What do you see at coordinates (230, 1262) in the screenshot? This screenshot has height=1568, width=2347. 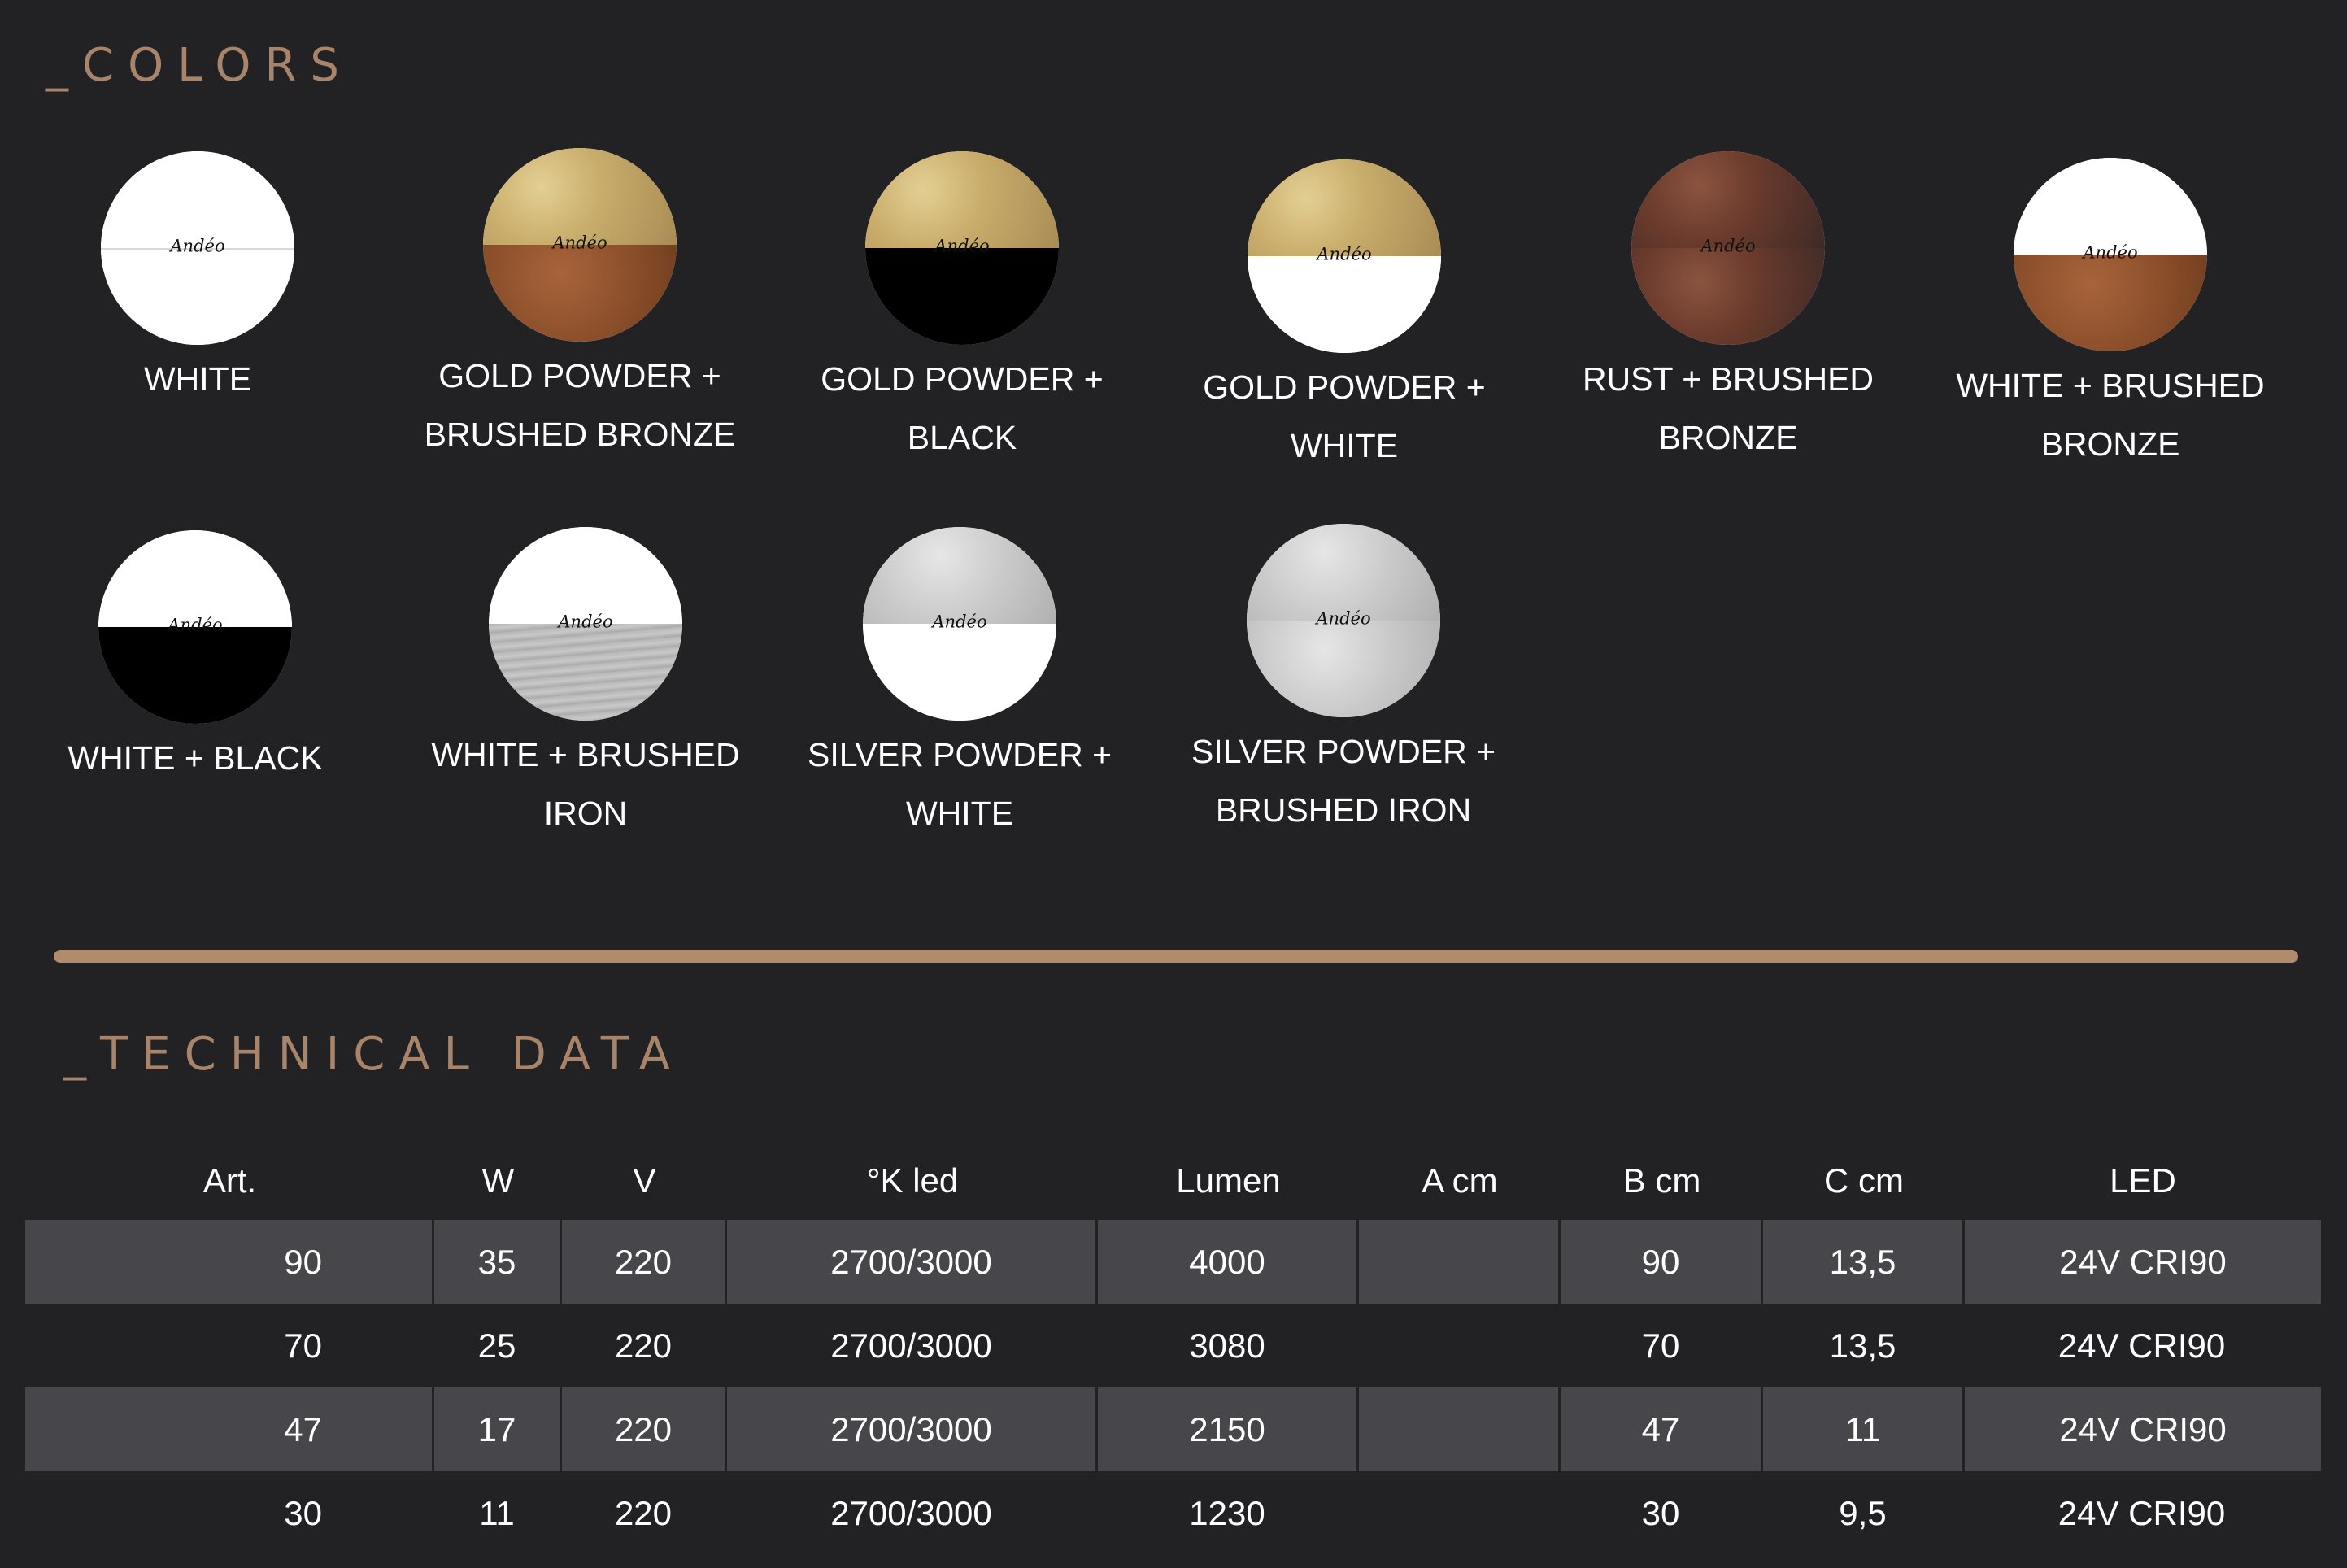 I see `cell-art: 90` at bounding box center [230, 1262].